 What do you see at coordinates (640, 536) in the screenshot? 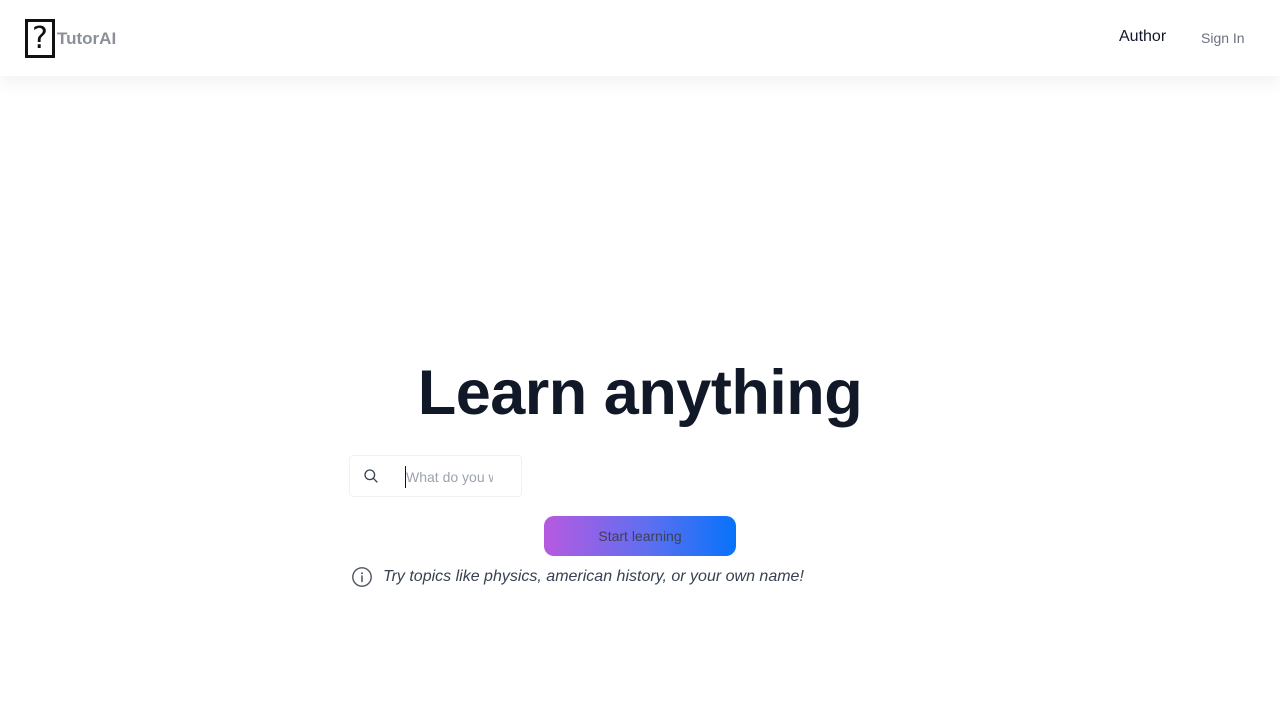
I see `start-learning-button: Start learning` at bounding box center [640, 536].